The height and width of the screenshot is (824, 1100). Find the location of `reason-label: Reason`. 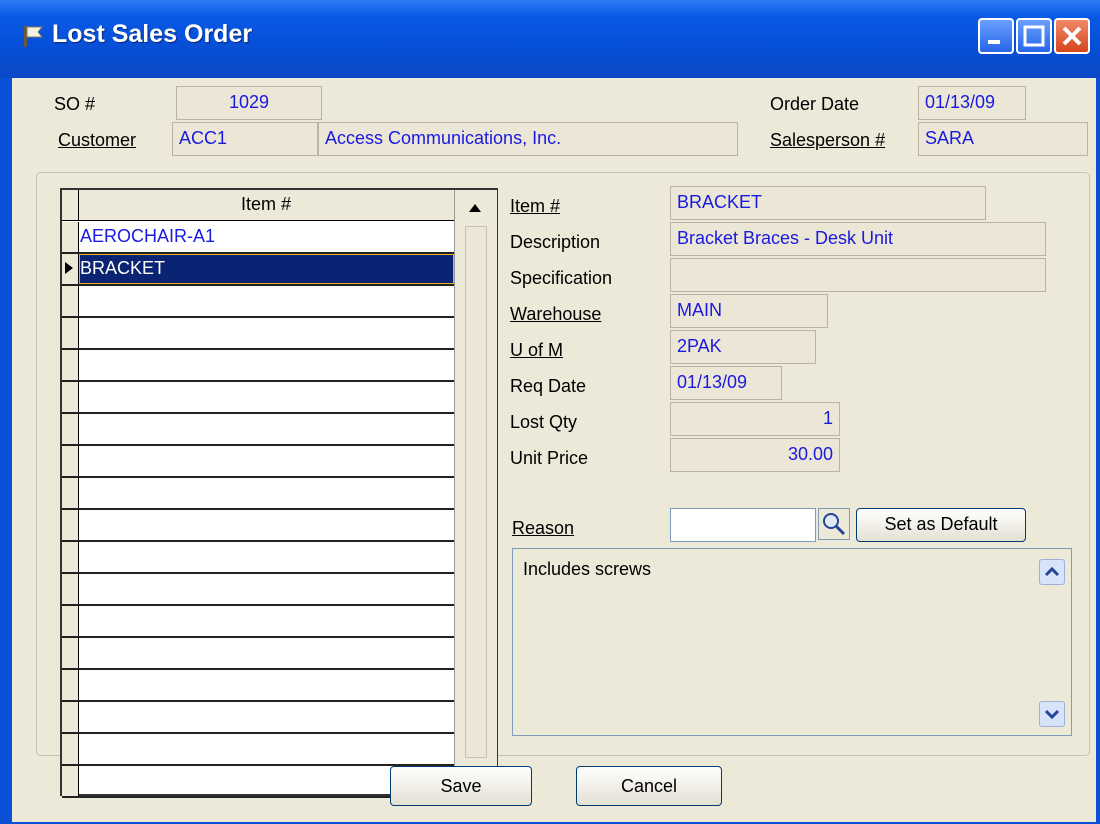

reason-label: Reason is located at coordinates (543, 528).